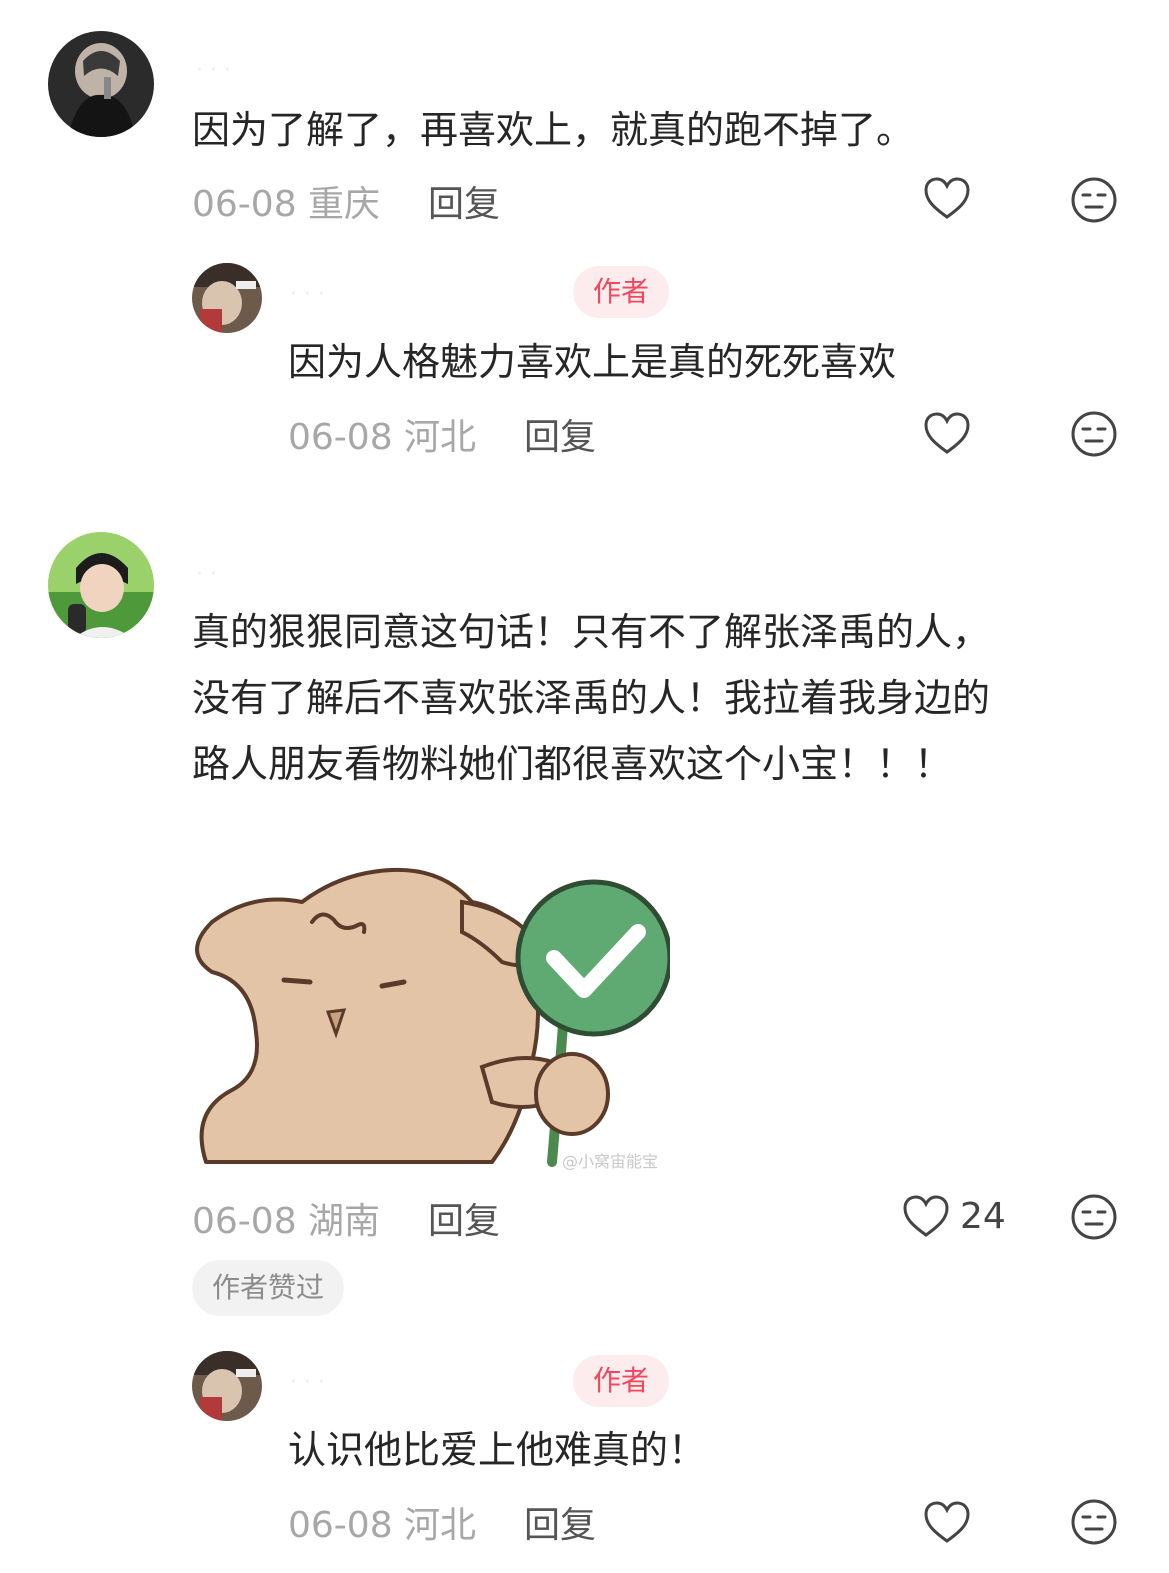 The image size is (1169, 1573). What do you see at coordinates (572, 764) in the screenshot?
I see `comment-2-text-line-3: 路人朋友看物料她们都很喜欢这个小宝！！！` at bounding box center [572, 764].